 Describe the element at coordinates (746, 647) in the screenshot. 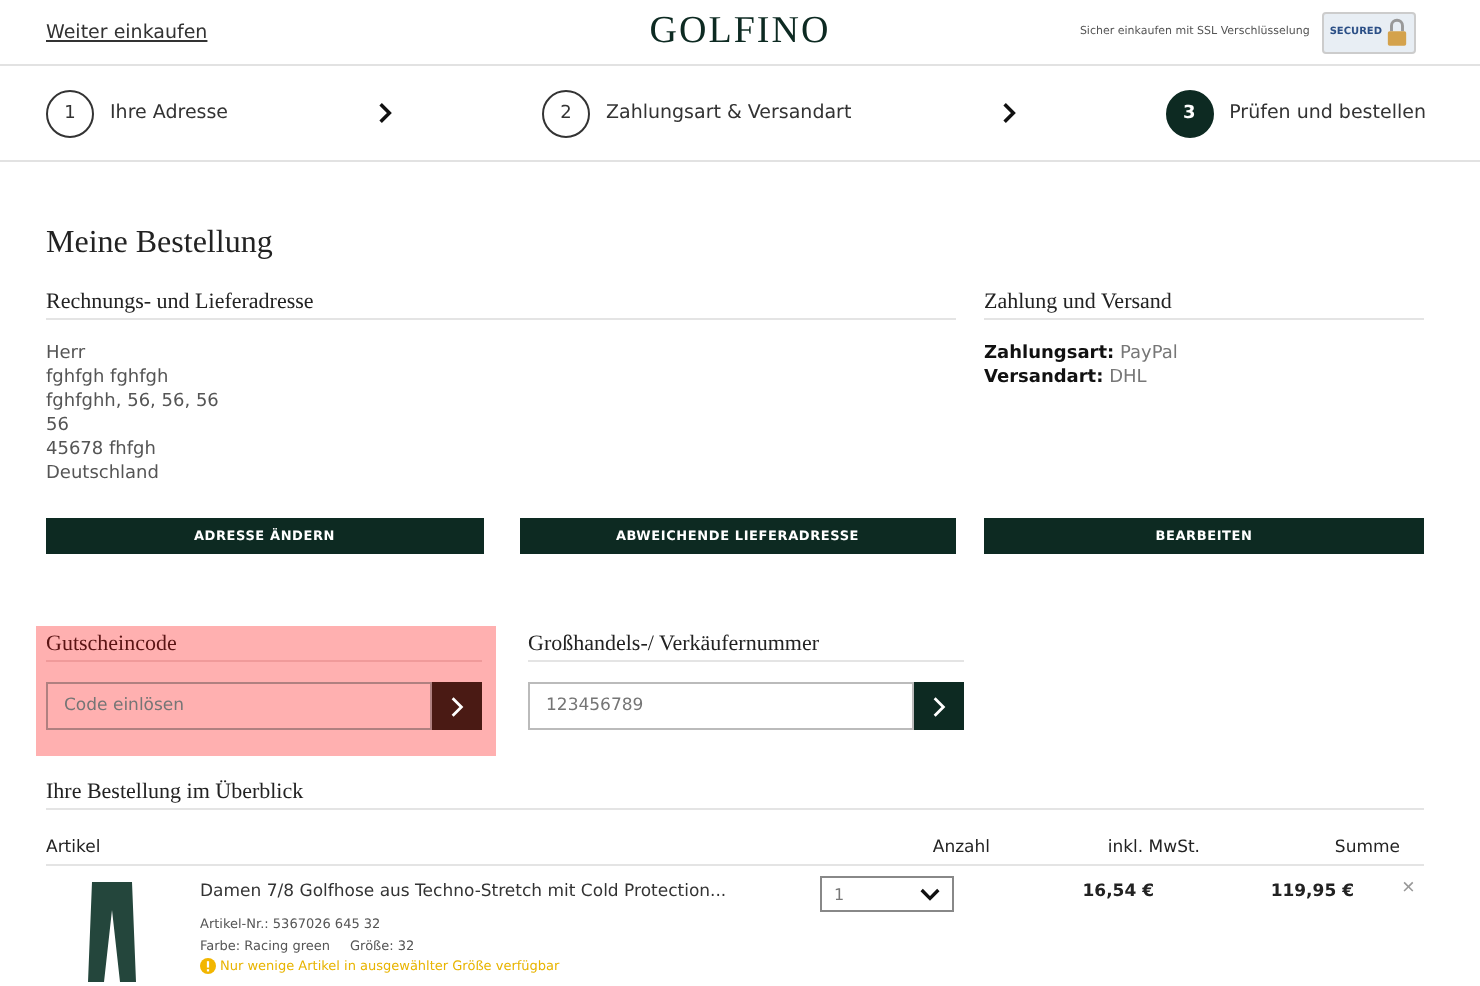

I see `section-heading: Großhandels-/ Verkäufernummer` at that location.